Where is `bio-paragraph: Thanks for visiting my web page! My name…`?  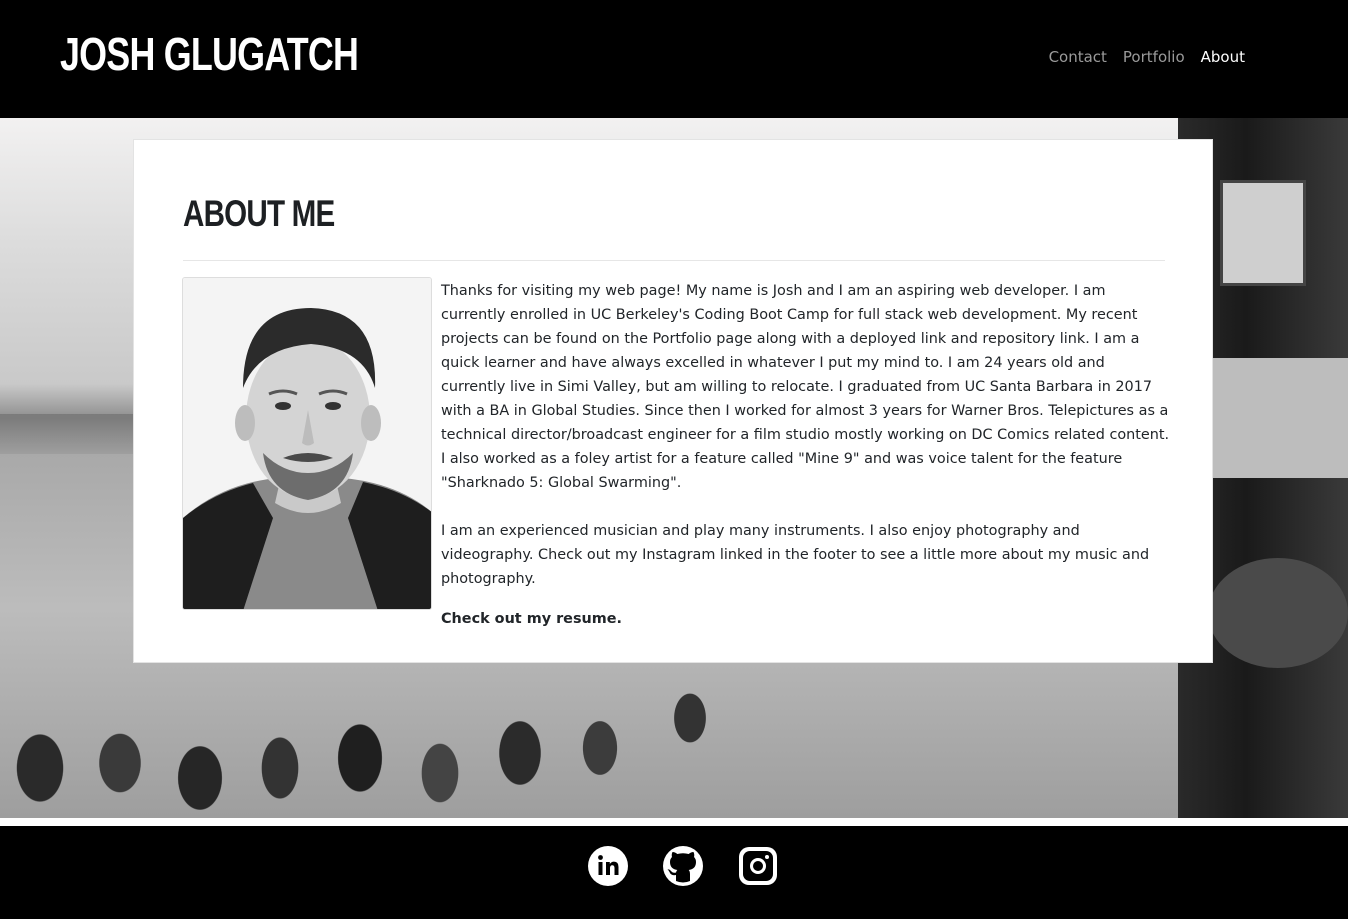
bio-paragraph: Thanks for visiting my web page! My name… is located at coordinates (805, 387).